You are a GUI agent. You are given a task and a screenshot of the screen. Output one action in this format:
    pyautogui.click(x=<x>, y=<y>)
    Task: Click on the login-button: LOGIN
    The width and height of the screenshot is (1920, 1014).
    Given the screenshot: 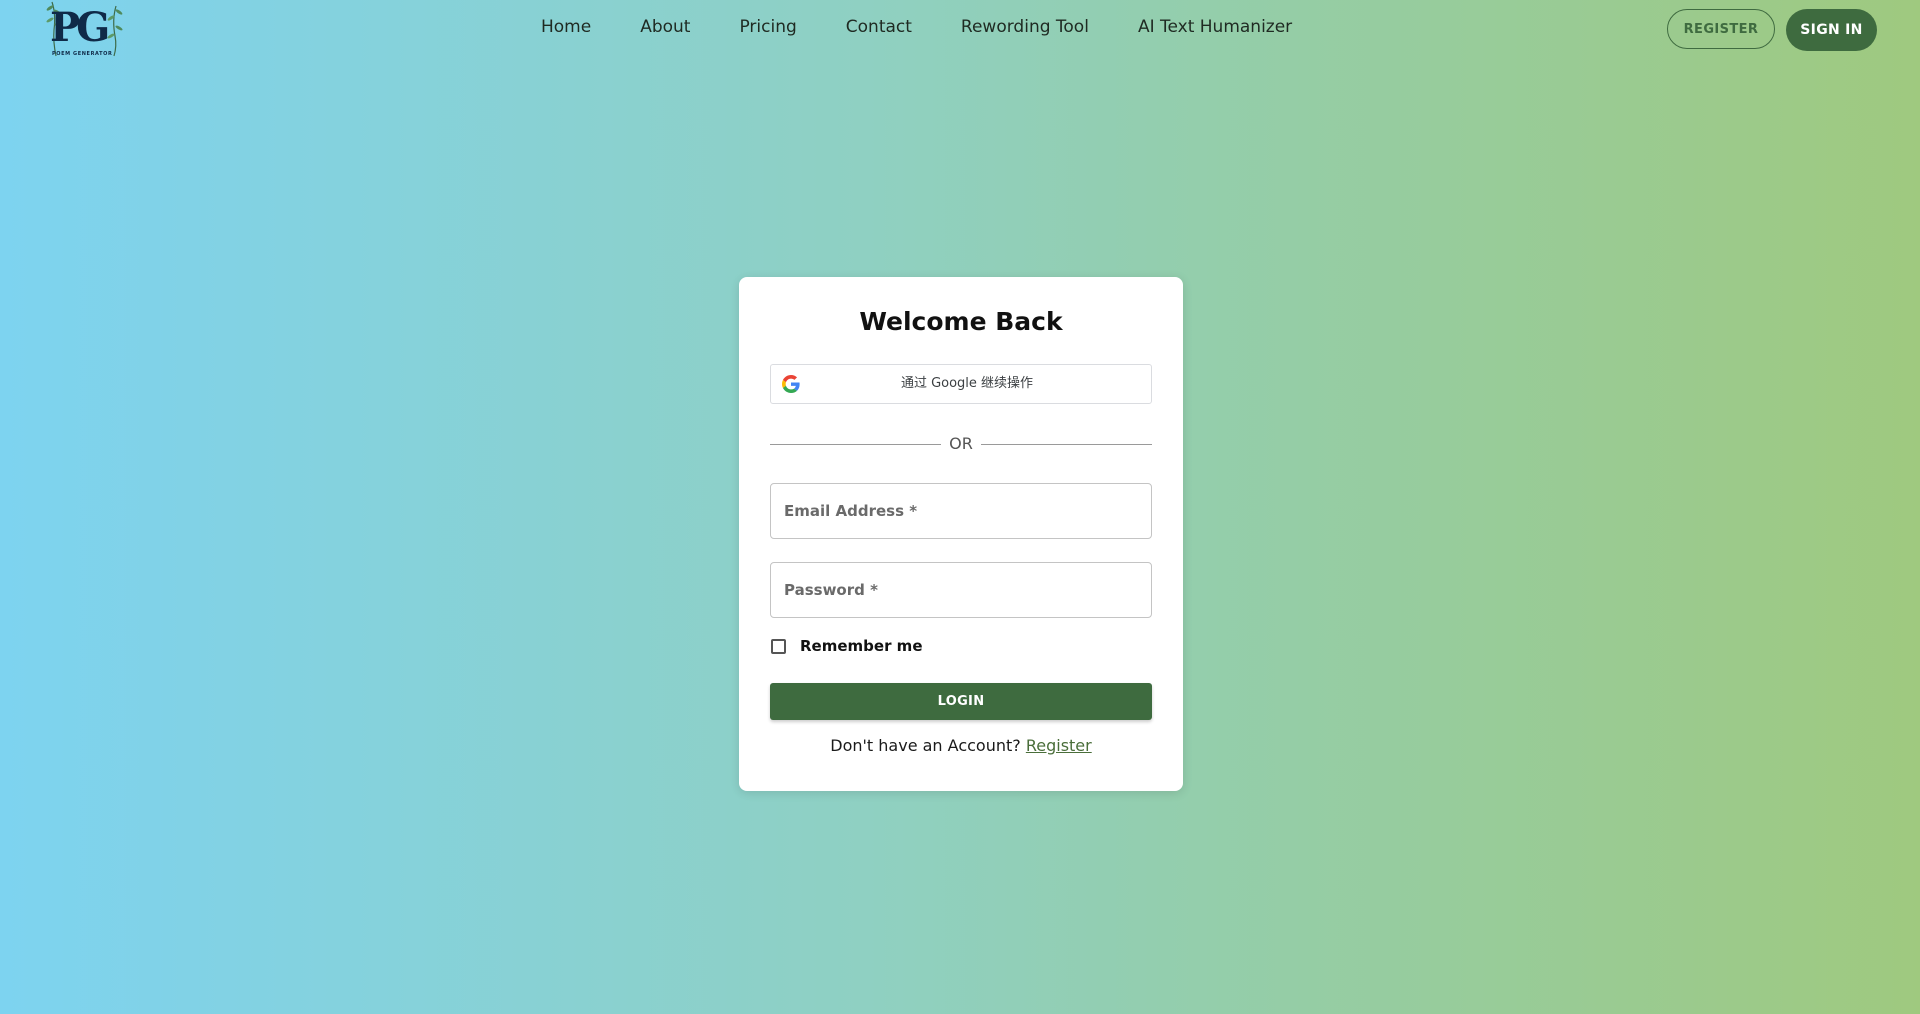 What is the action you would take?
    pyautogui.click(x=961, y=701)
    